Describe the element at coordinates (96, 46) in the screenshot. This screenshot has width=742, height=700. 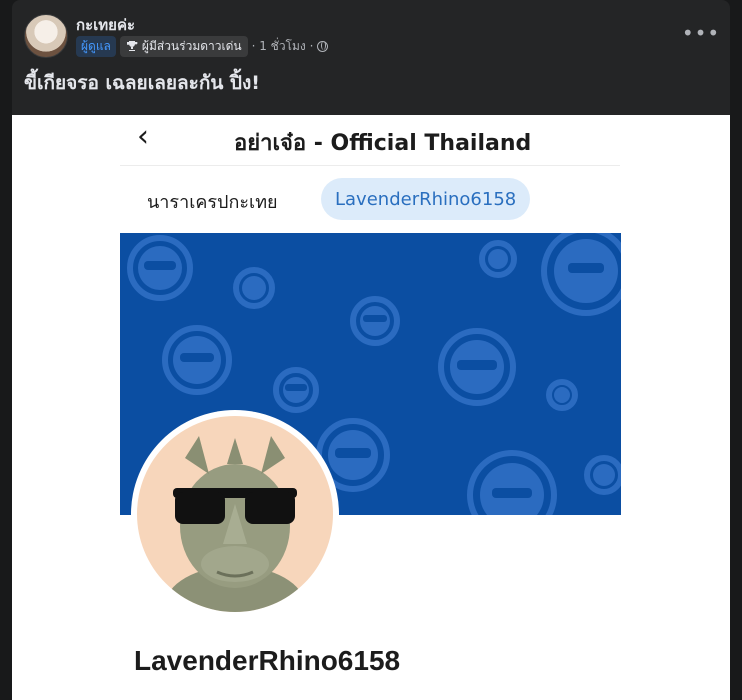
I see `admin-badge: ผู้ดูแล` at that location.